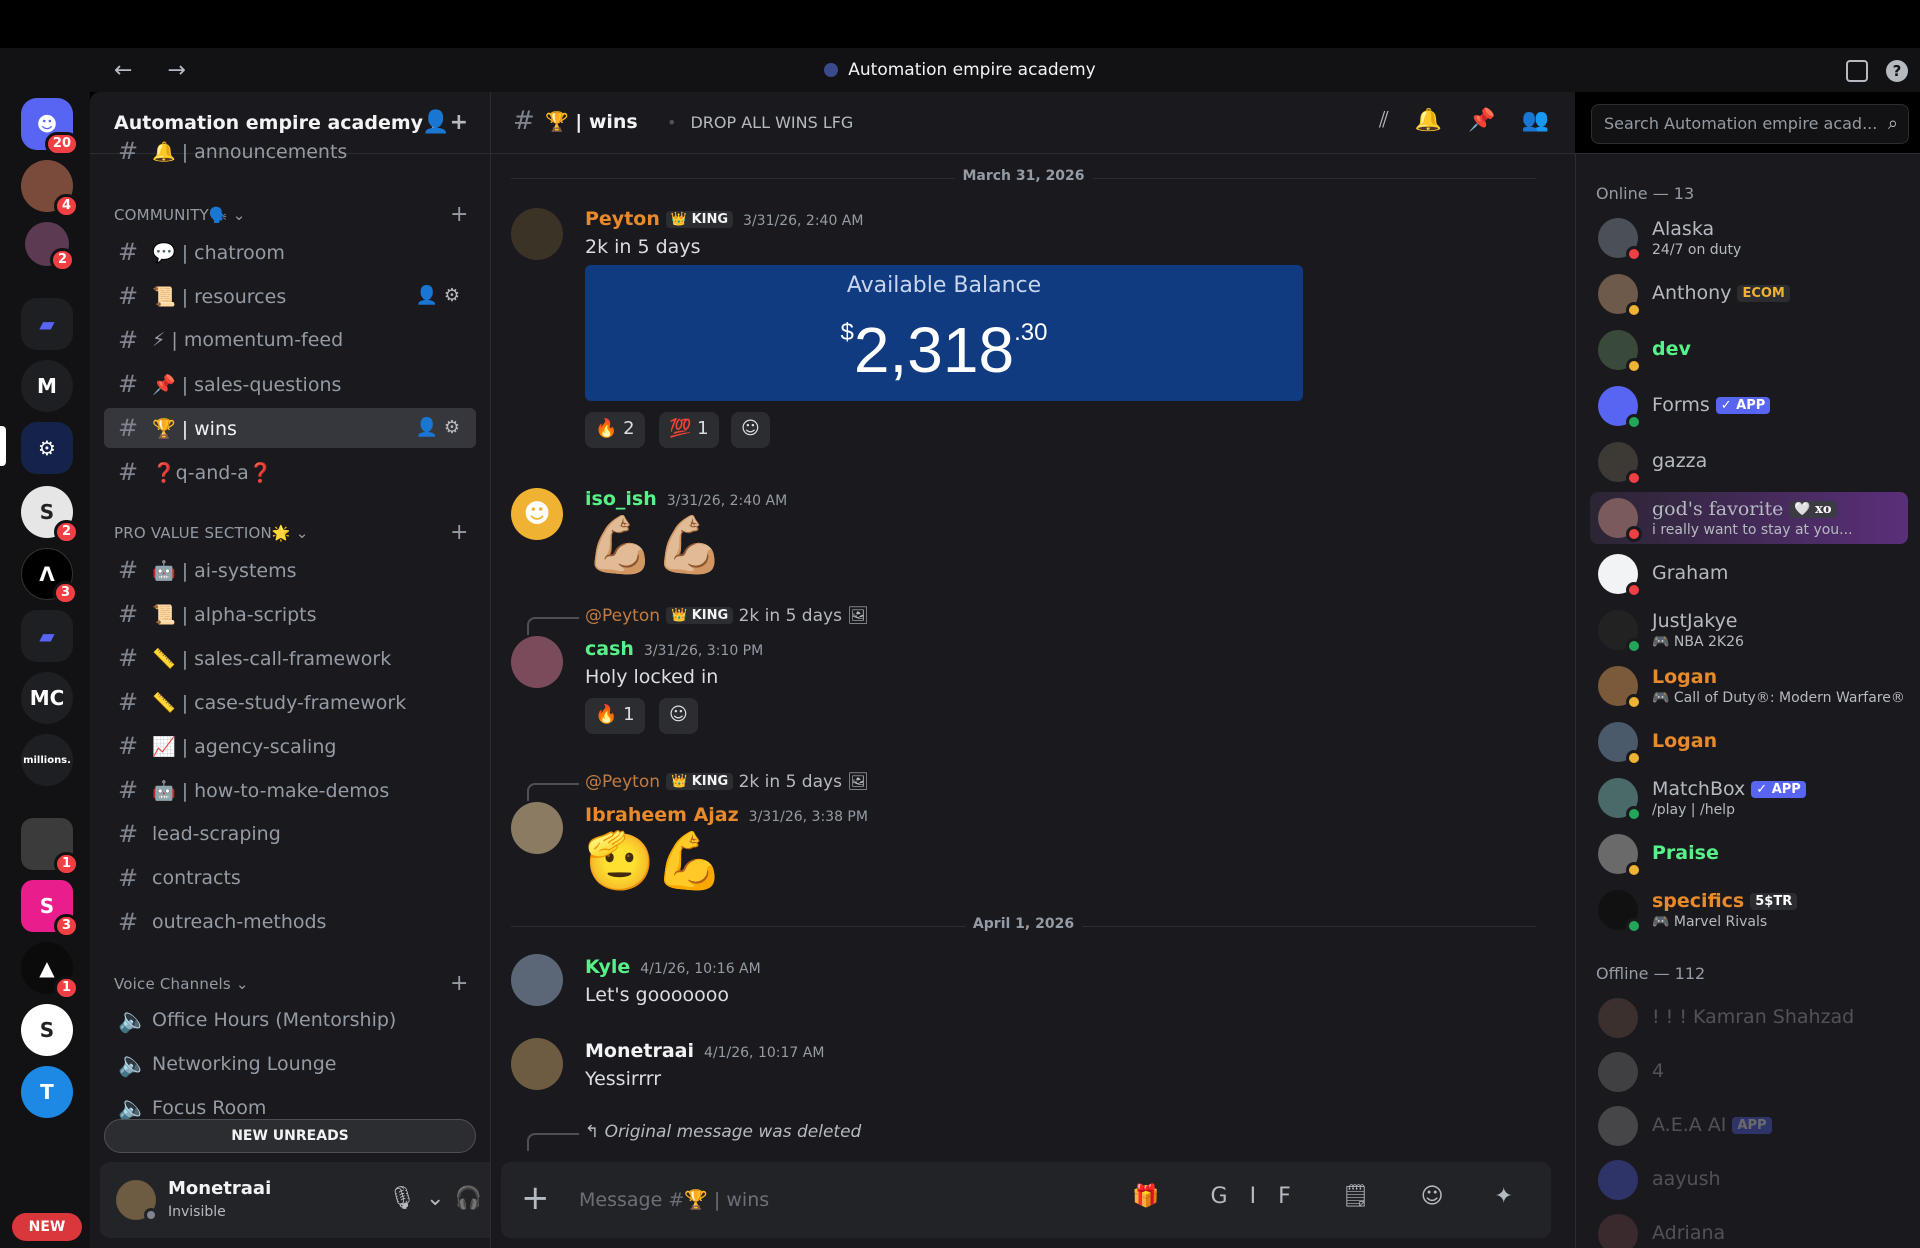 The image size is (1920, 1248). What do you see at coordinates (1749, 350) in the screenshot?
I see `member-dev: dev` at bounding box center [1749, 350].